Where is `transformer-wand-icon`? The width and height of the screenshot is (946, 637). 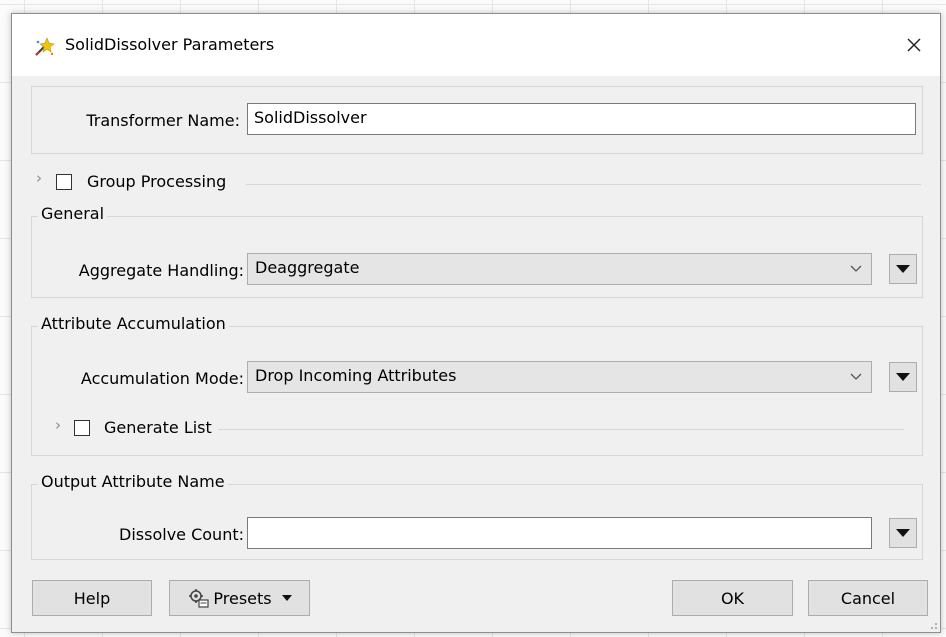
transformer-wand-icon is located at coordinates (45, 46).